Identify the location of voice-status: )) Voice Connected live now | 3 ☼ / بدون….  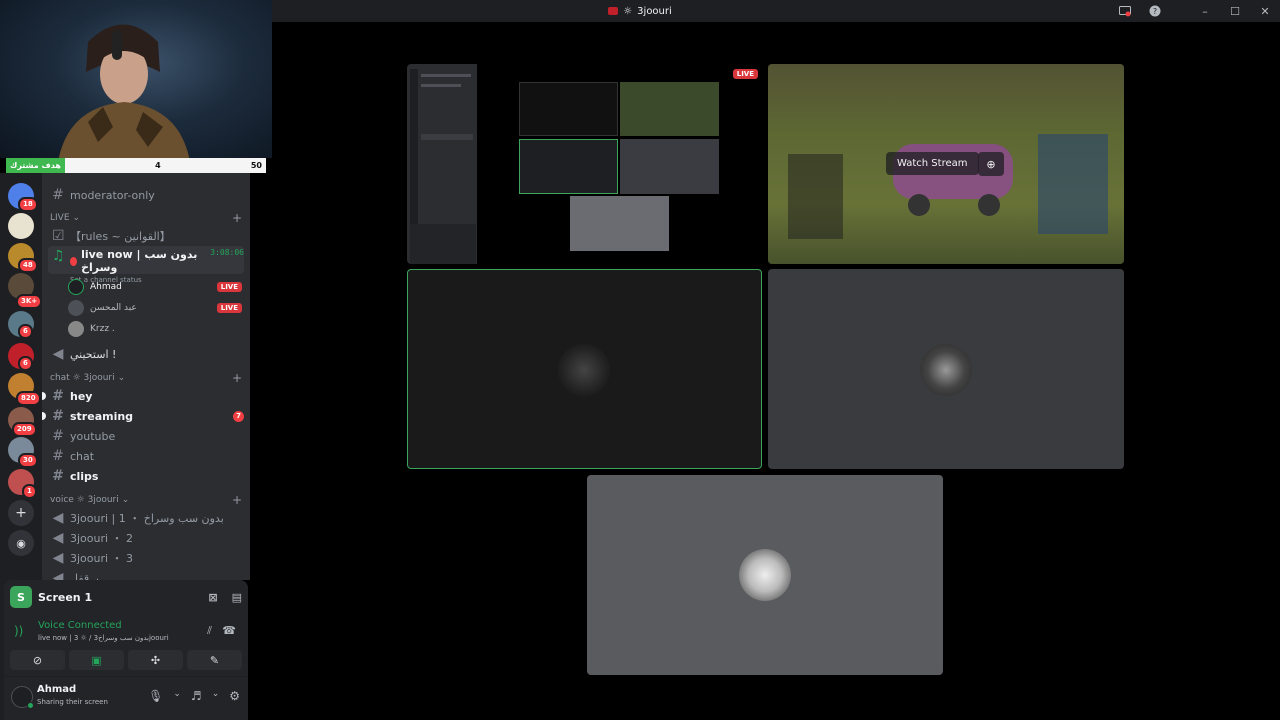
(126, 633).